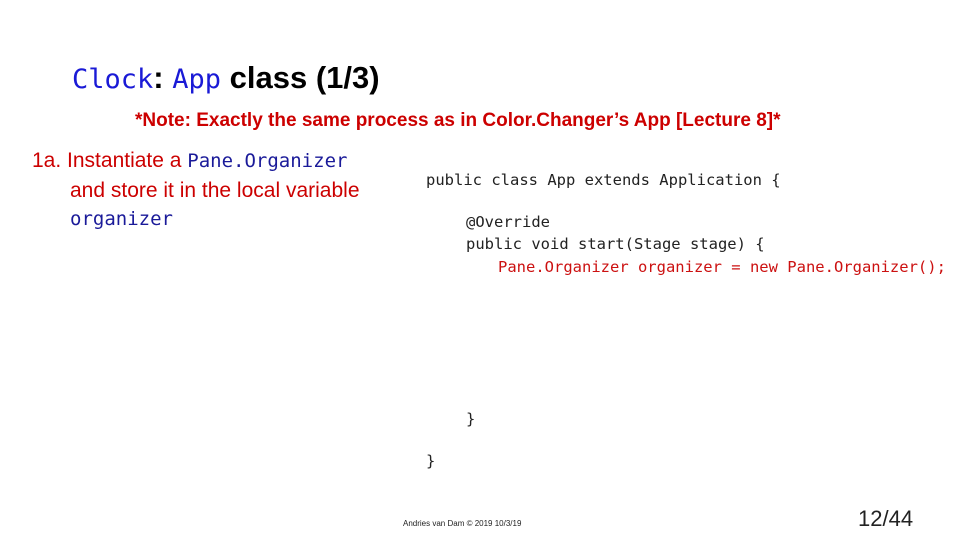 The height and width of the screenshot is (540, 960). I want to click on step-number: 1a., so click(47, 160).